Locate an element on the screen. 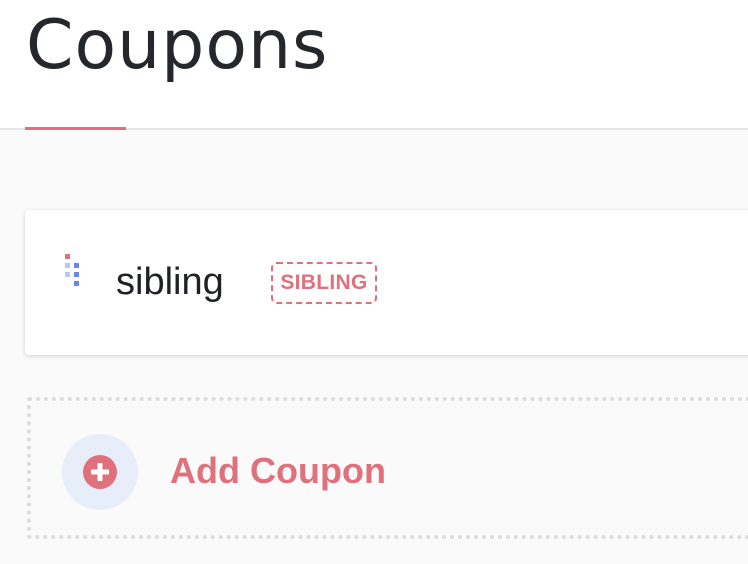 This screenshot has height=564, width=748. coupon-code-badge: SIBLING is located at coordinates (324, 283).